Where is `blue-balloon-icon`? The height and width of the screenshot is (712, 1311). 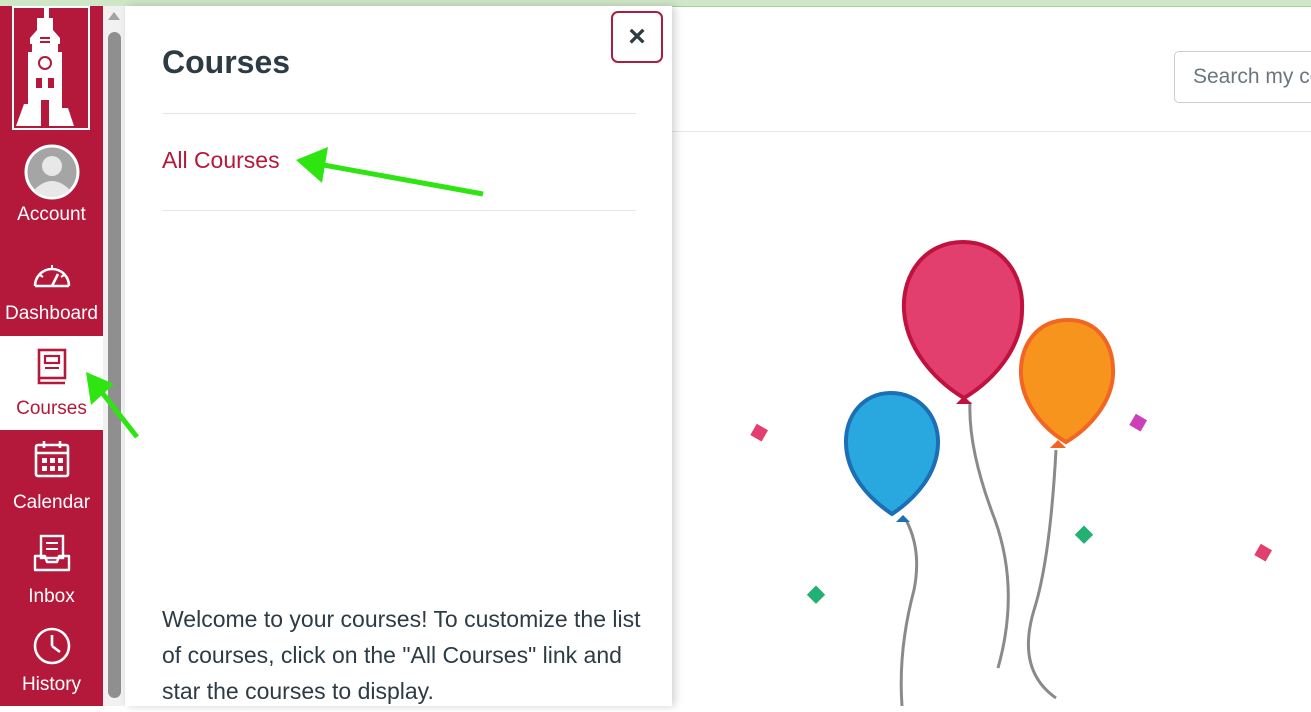
blue-balloon-icon is located at coordinates (892, 453).